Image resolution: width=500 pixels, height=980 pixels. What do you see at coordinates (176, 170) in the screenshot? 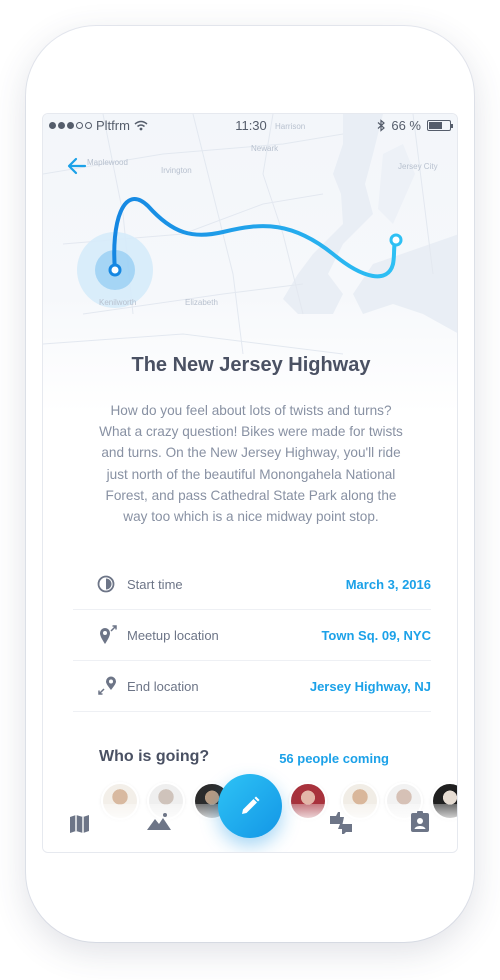
I see `map-label-irvington: Irvington` at bounding box center [176, 170].